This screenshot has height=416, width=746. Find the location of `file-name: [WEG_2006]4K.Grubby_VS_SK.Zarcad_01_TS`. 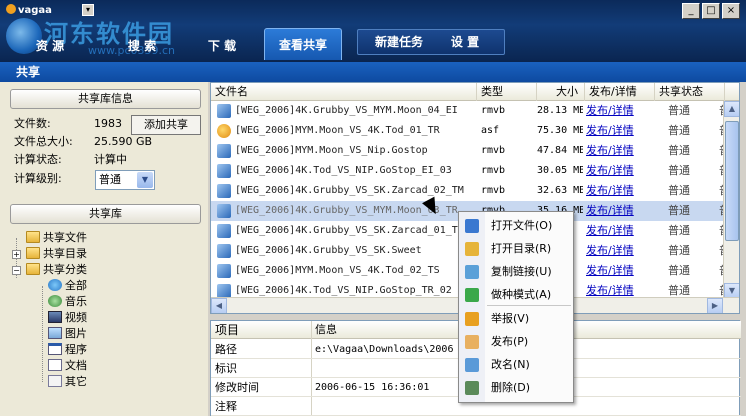

file-name: [WEG_2006]4K.Grubby_VS_SK.Zarcad_01_TS is located at coordinates (349, 230).